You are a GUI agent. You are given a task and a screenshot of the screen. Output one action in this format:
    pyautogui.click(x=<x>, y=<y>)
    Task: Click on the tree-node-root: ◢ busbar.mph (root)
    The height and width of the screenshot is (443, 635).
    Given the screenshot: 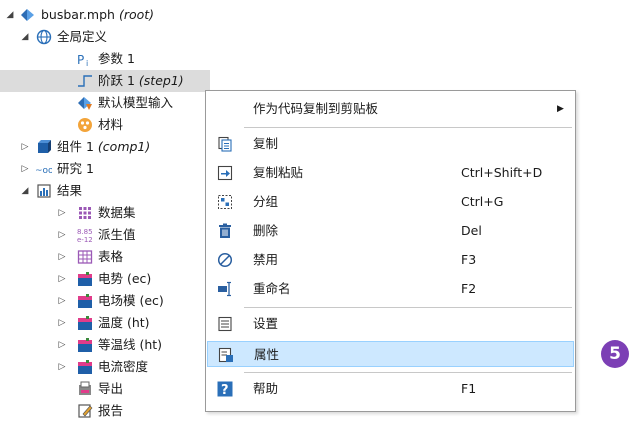 What is the action you would take?
    pyautogui.click(x=150, y=15)
    